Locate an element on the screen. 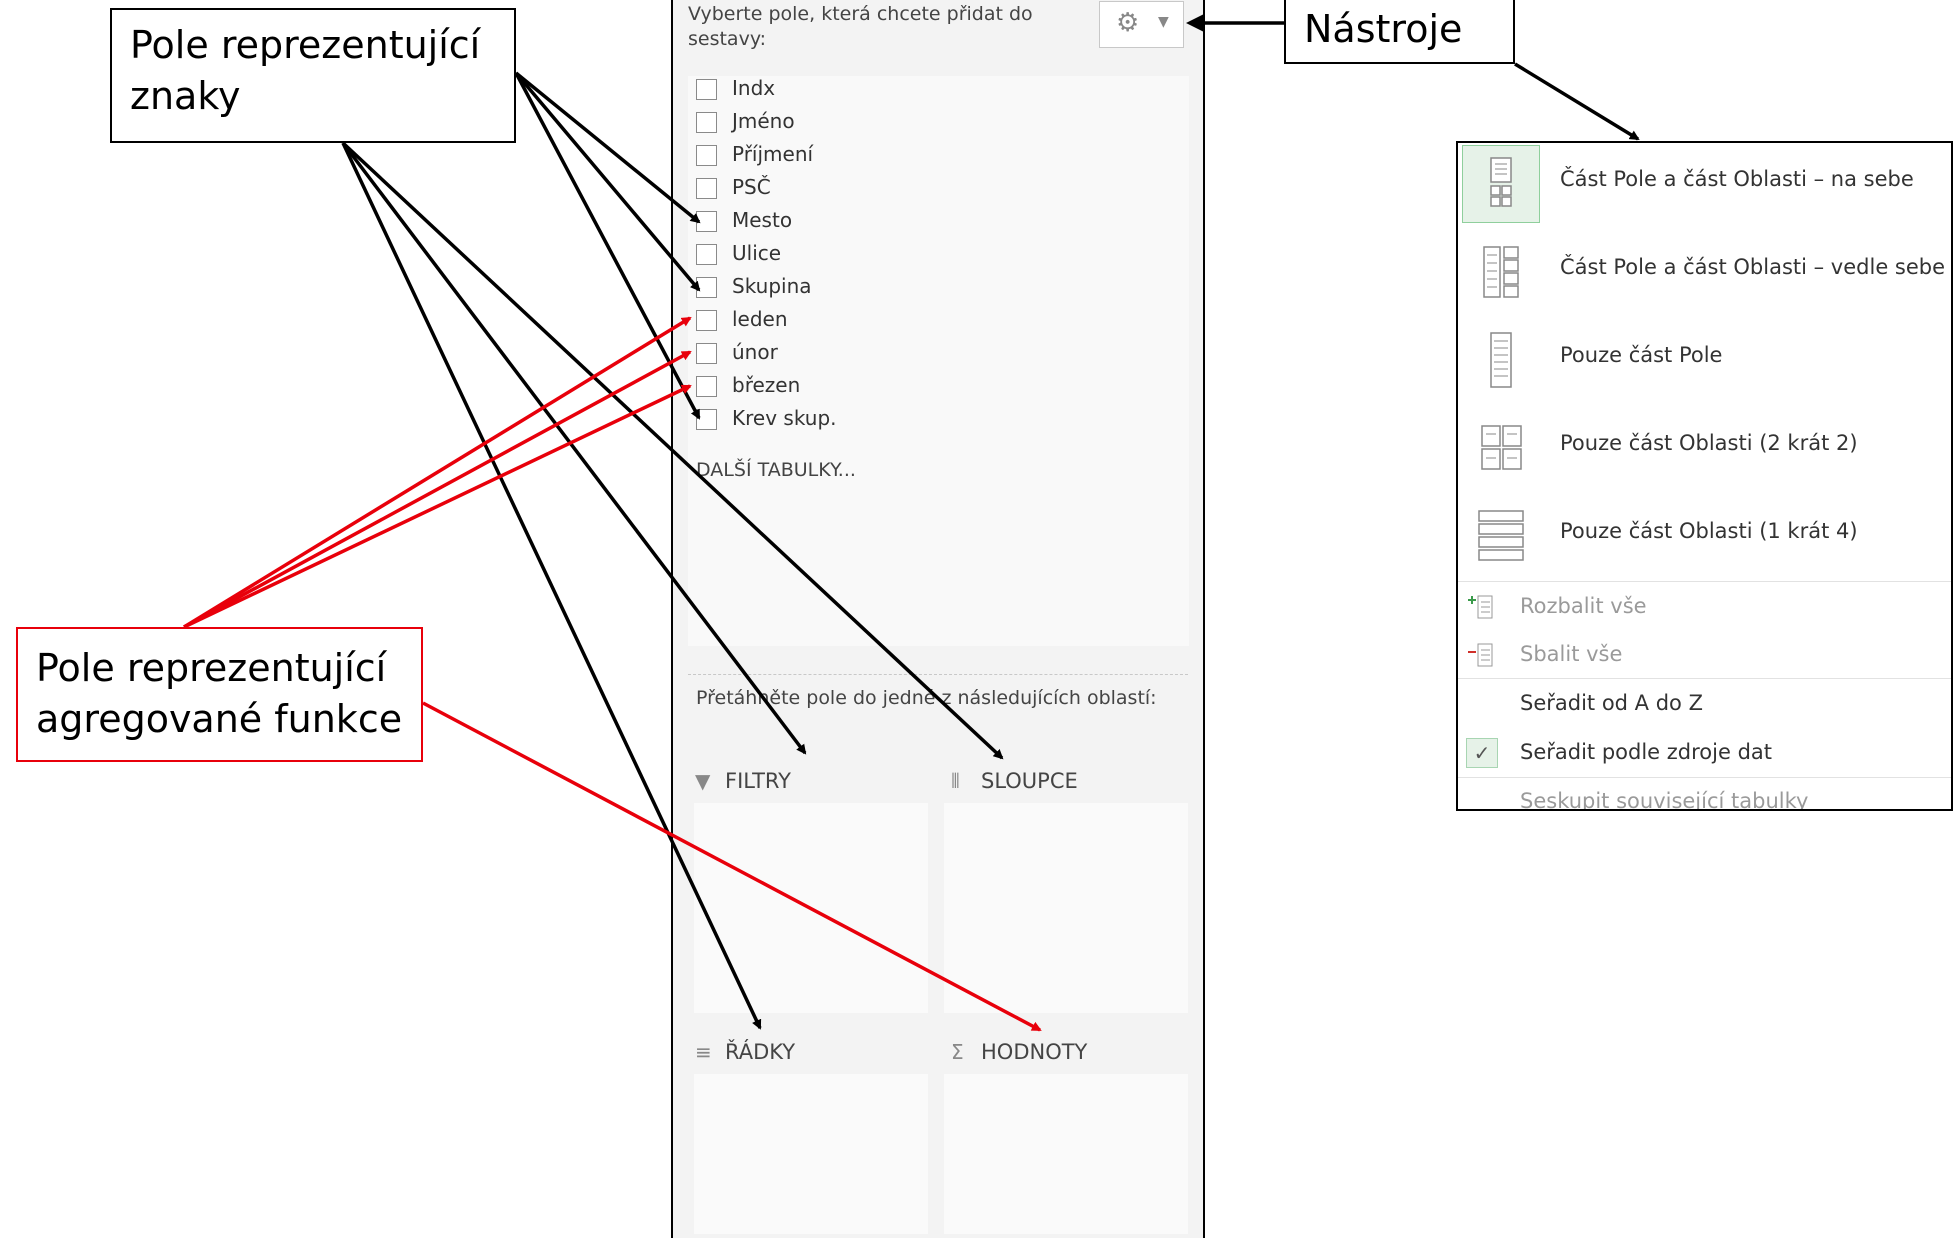  funnel-icon: ▼ is located at coordinates (703, 781).